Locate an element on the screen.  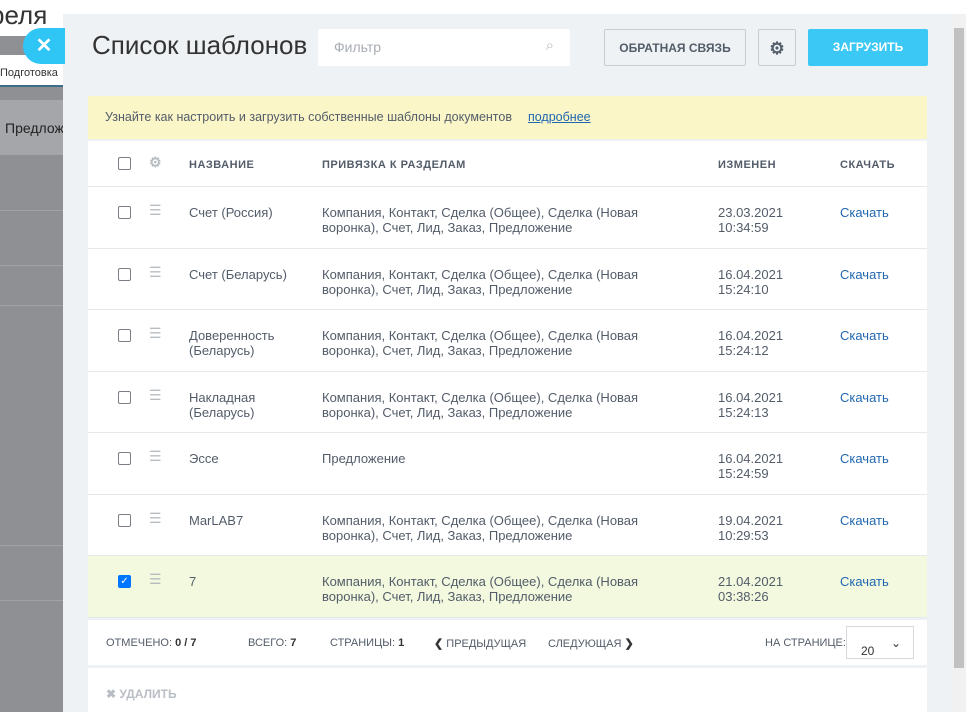
filter-placeholder: Фильтр is located at coordinates (358, 47).